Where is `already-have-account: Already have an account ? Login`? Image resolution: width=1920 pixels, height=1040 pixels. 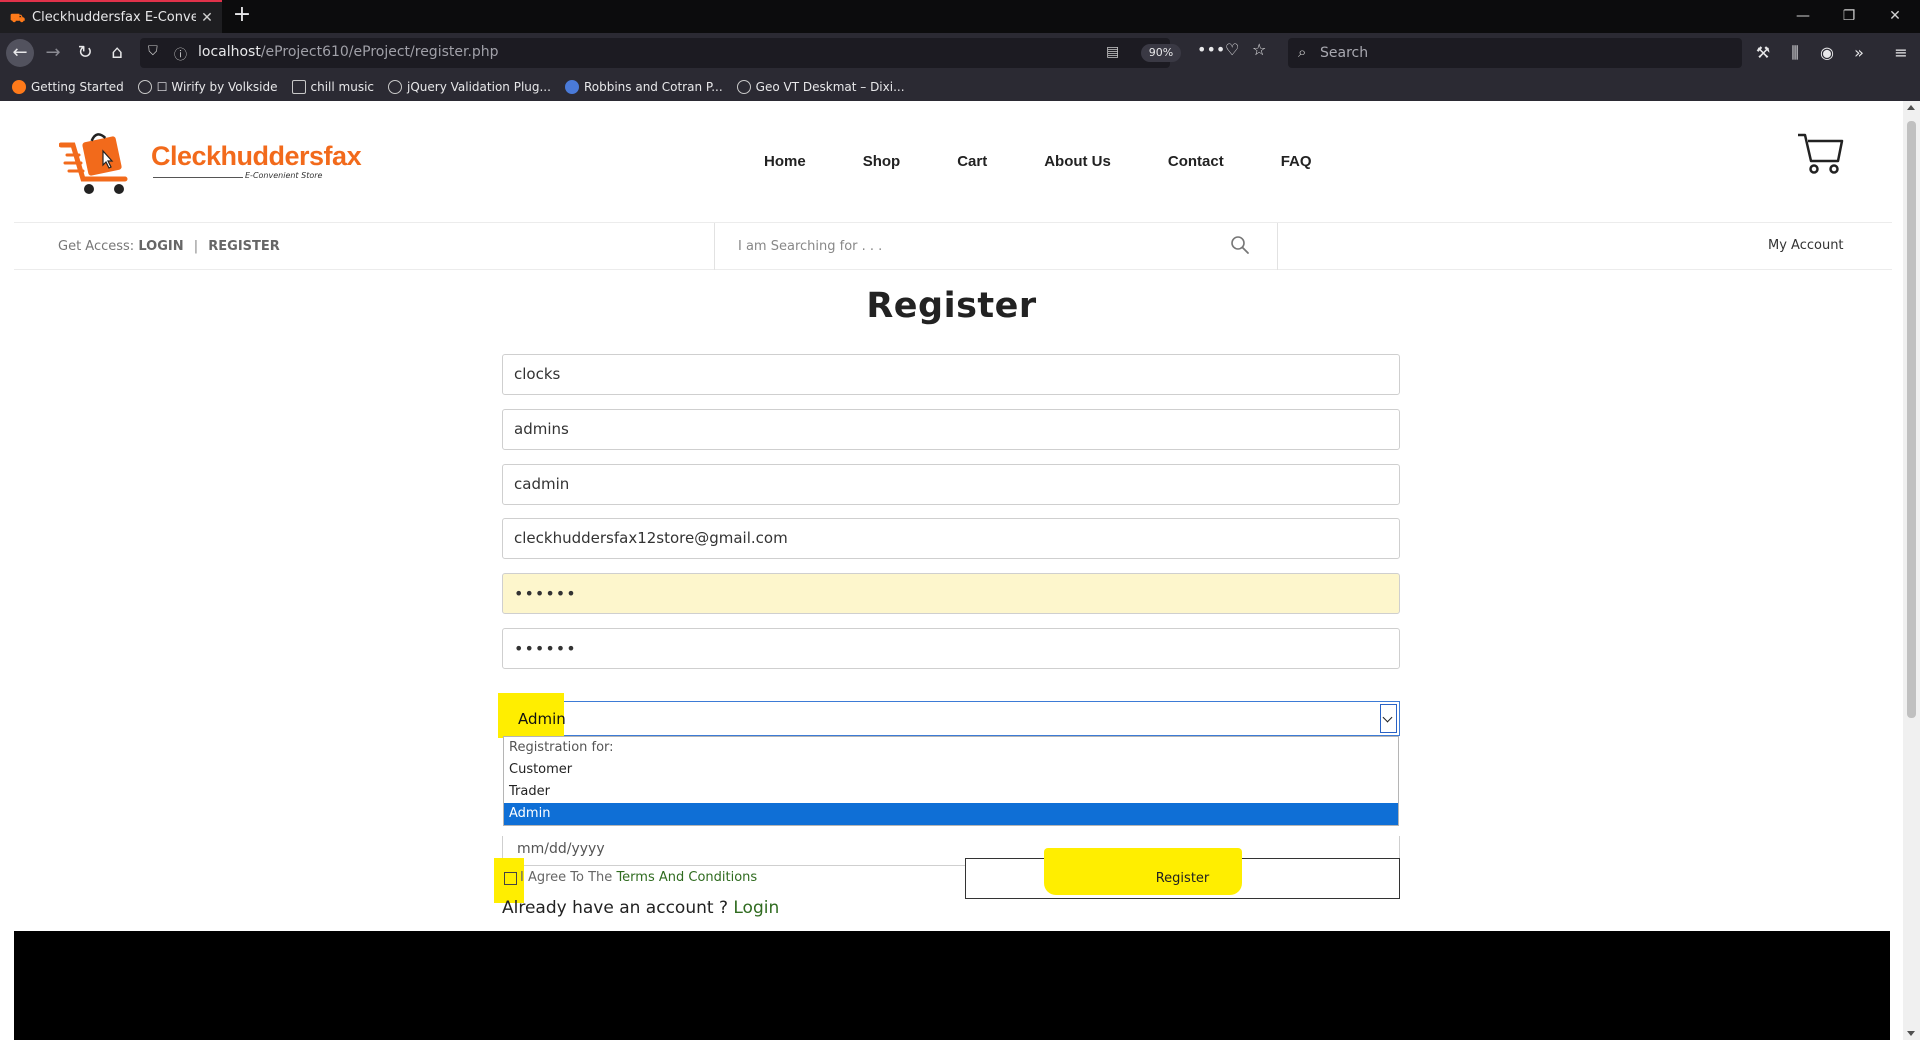 already-have-account: Already have an account ? Login is located at coordinates (641, 908).